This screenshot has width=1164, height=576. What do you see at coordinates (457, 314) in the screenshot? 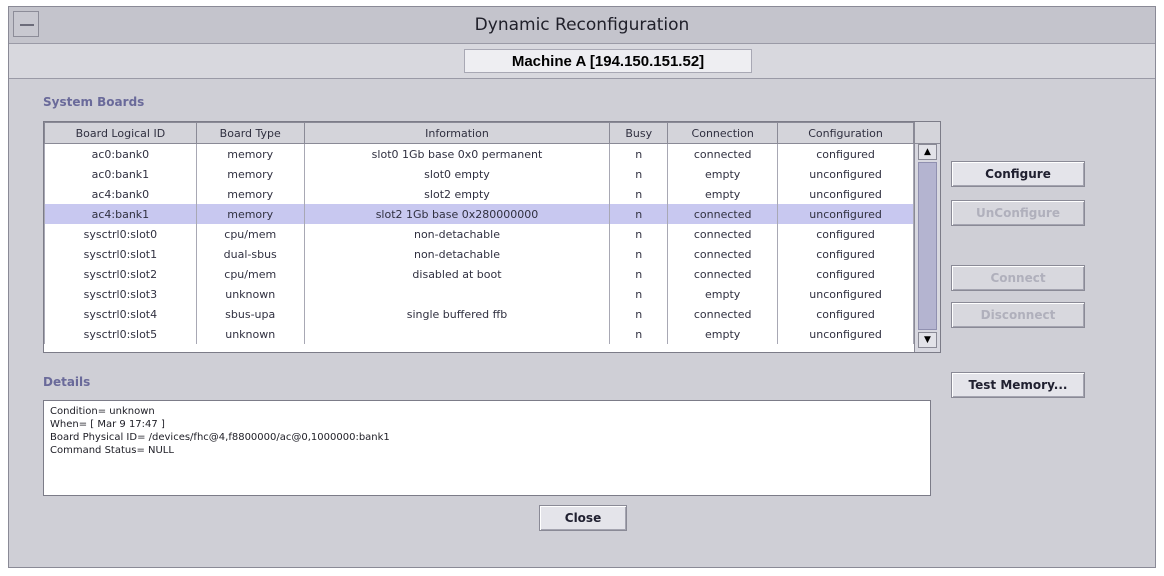
I see `cell-information: single buffered ffb` at bounding box center [457, 314].